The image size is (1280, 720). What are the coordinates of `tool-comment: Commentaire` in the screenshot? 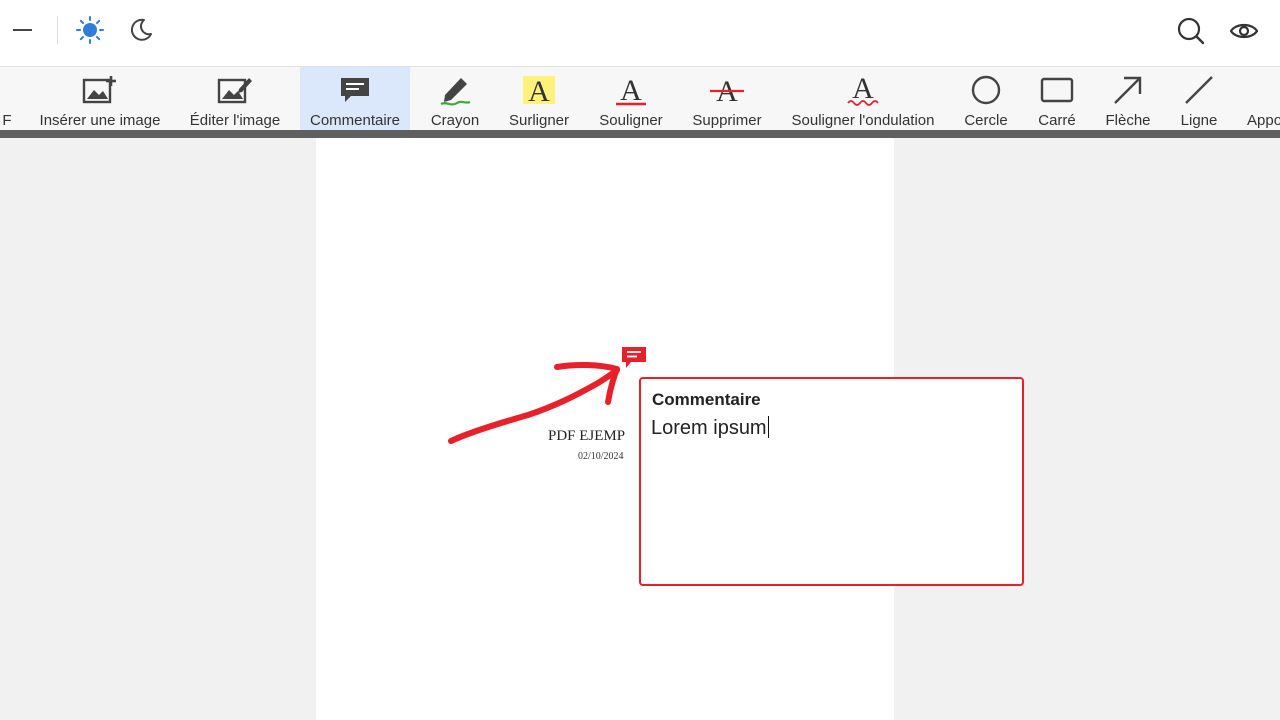 It's located at (355, 98).